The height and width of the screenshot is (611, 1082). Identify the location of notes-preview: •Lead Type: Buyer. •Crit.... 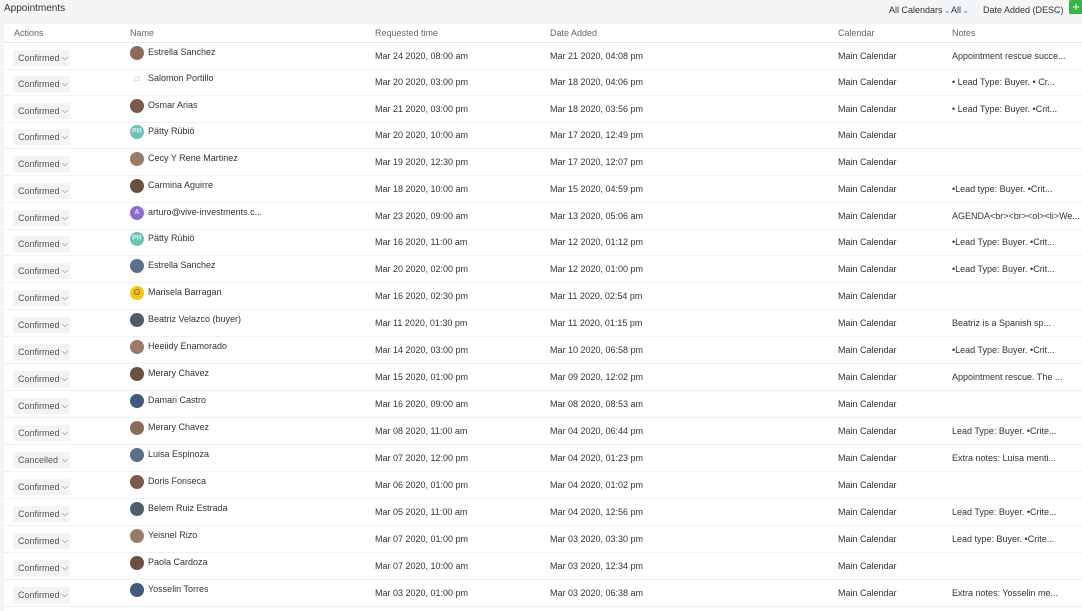
(1003, 350).